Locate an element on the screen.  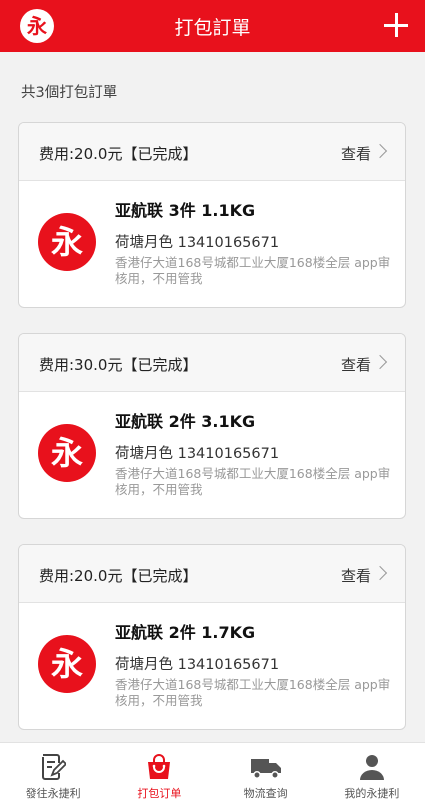
tab-orders: 打包订单 is located at coordinates (159, 771).